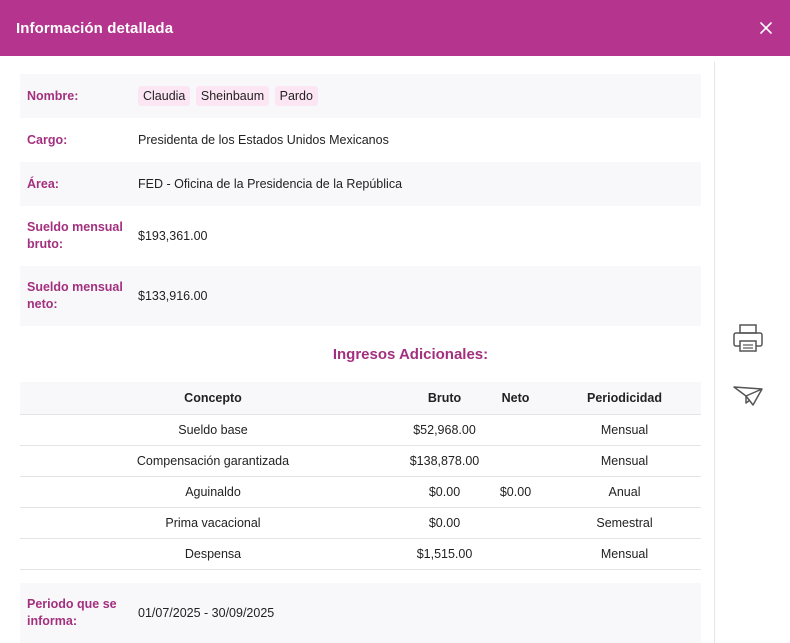  I want to click on name-chip-first: Claudia, so click(164, 96).